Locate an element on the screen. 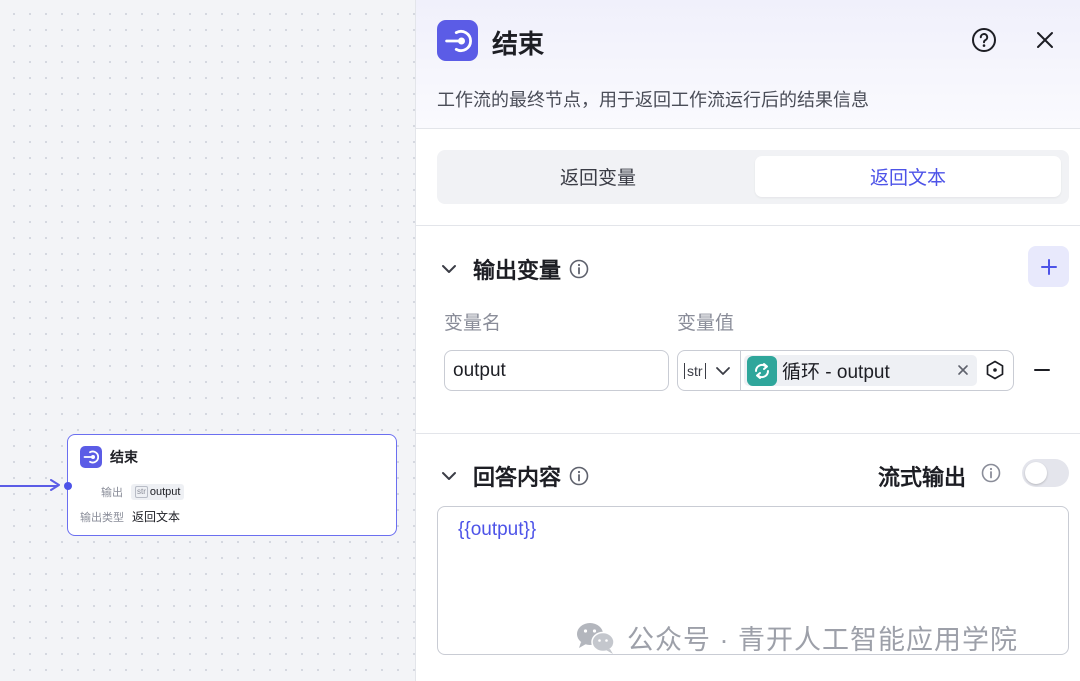  watermark-text: 公众号 · 青开人工智能应用学院 is located at coordinates (822, 640).